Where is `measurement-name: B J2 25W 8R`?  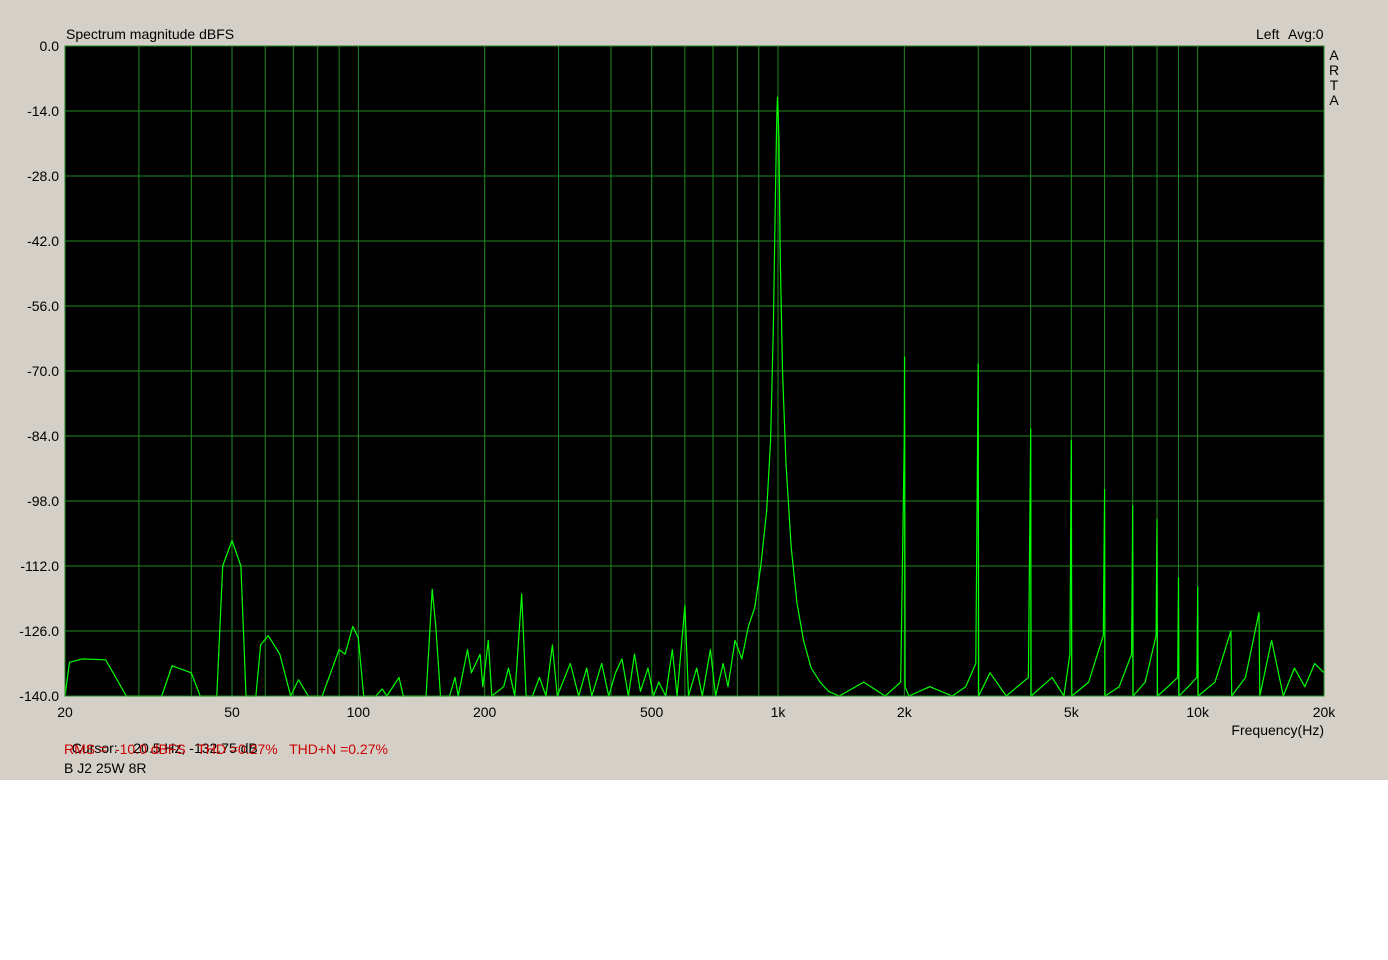
measurement-name: B J2 25W 8R is located at coordinates (105, 768).